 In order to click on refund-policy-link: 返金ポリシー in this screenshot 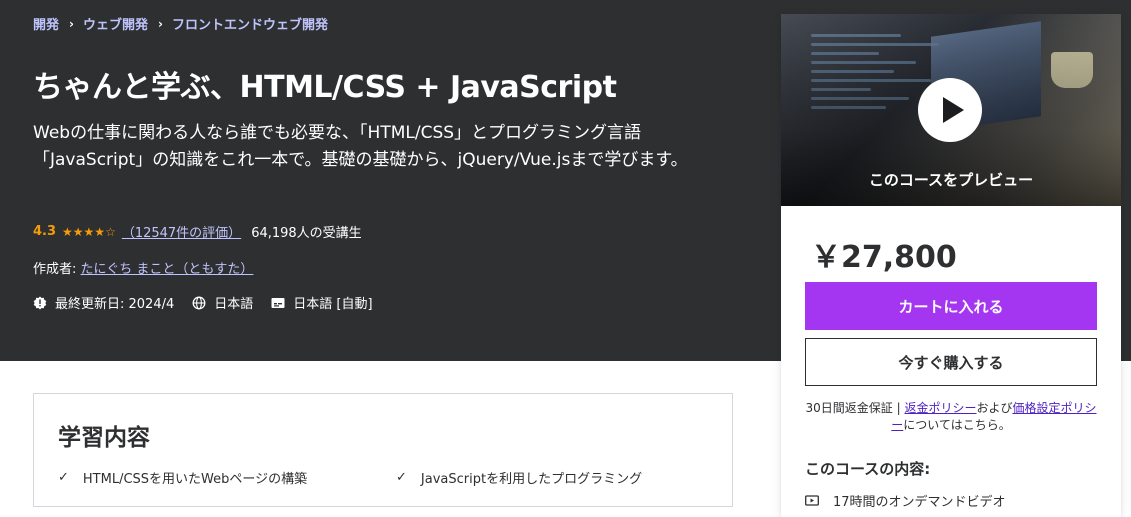, I will do `click(940, 408)`.